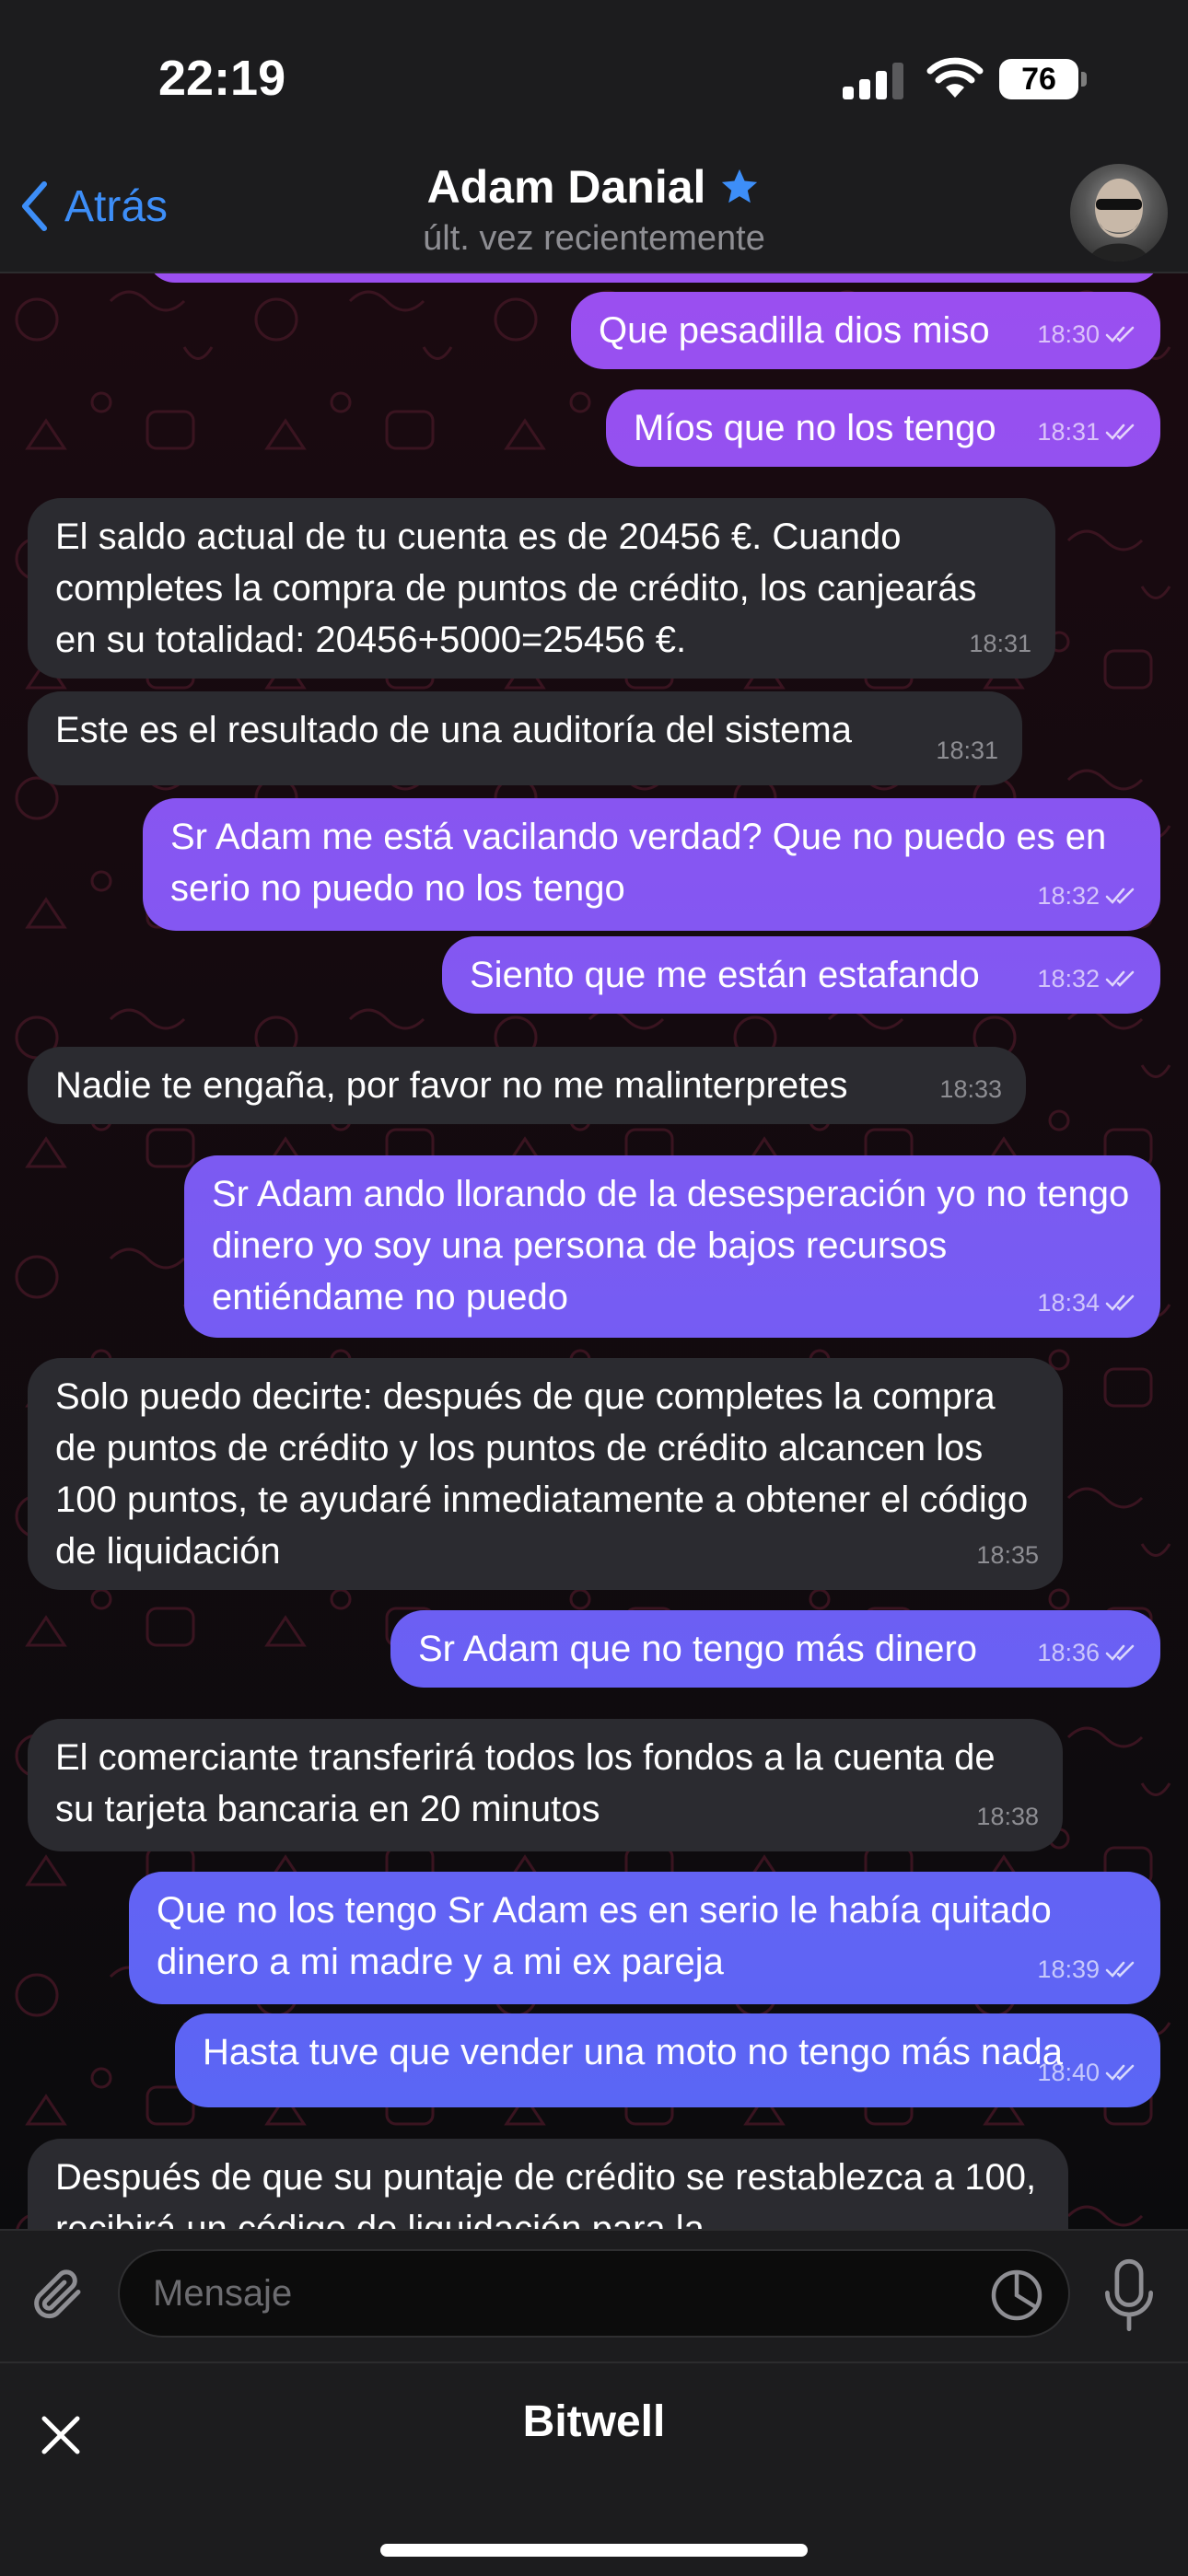  I want to click on chat-header: Atrás Adam Danial últ. vez recientemente, so click(594, 205).